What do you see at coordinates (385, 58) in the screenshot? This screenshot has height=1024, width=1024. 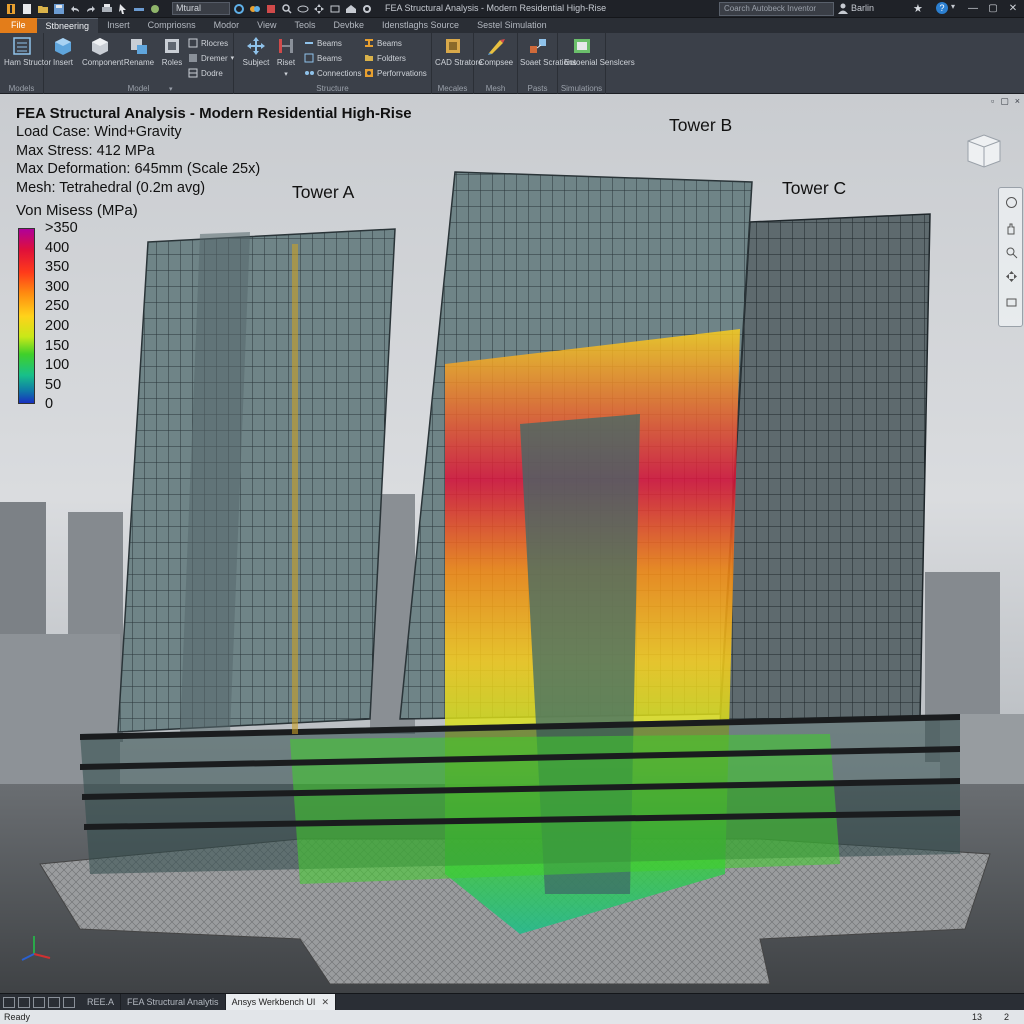 I see `foldters-button: Foldters` at bounding box center [385, 58].